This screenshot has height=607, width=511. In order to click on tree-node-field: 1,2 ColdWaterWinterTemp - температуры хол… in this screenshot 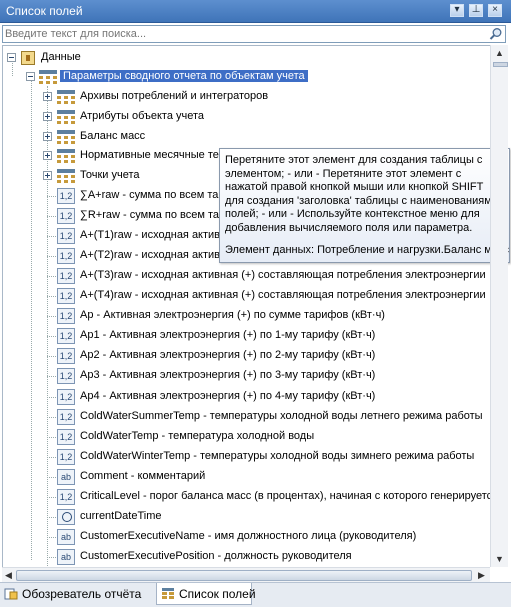, I will do `click(247, 457)`.